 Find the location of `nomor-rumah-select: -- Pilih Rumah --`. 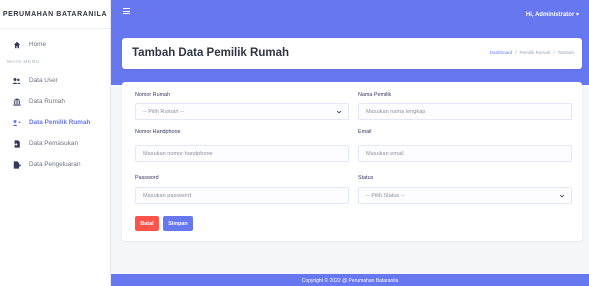

nomor-rumah-select: -- Pilih Rumah -- is located at coordinates (242, 111).